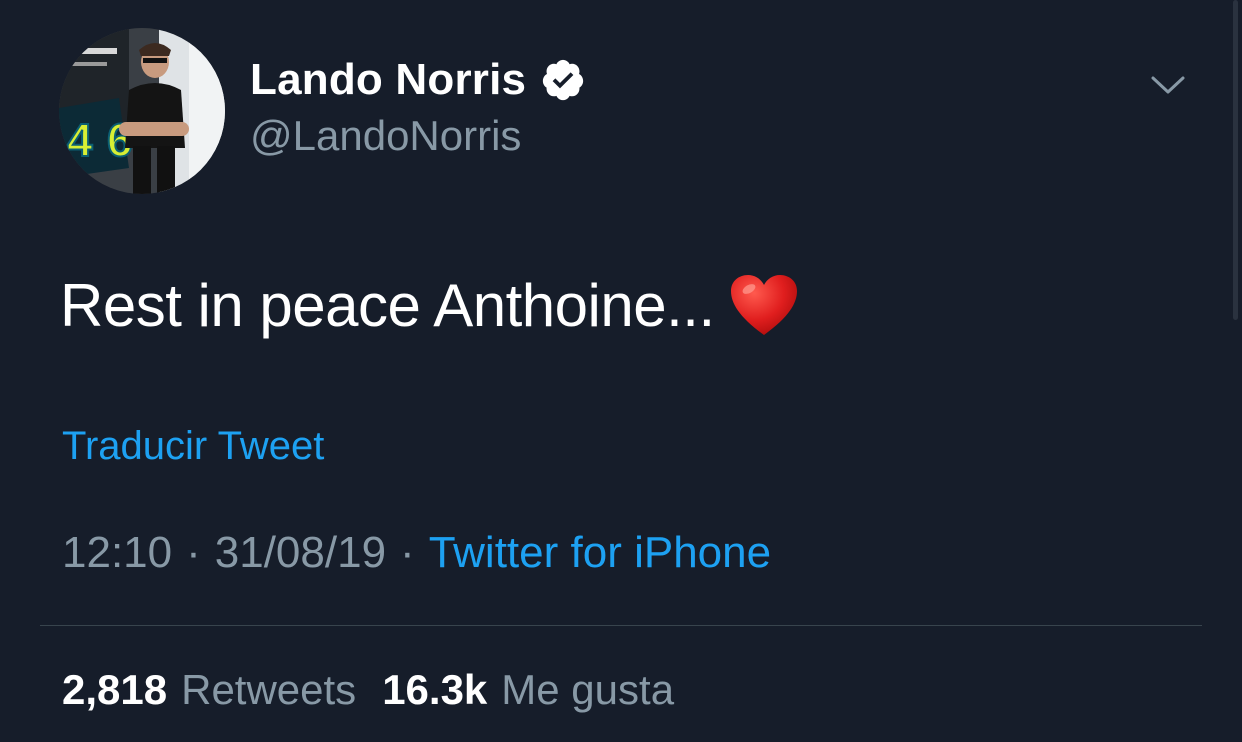  What do you see at coordinates (1235, 160) in the screenshot?
I see `scrollbar` at bounding box center [1235, 160].